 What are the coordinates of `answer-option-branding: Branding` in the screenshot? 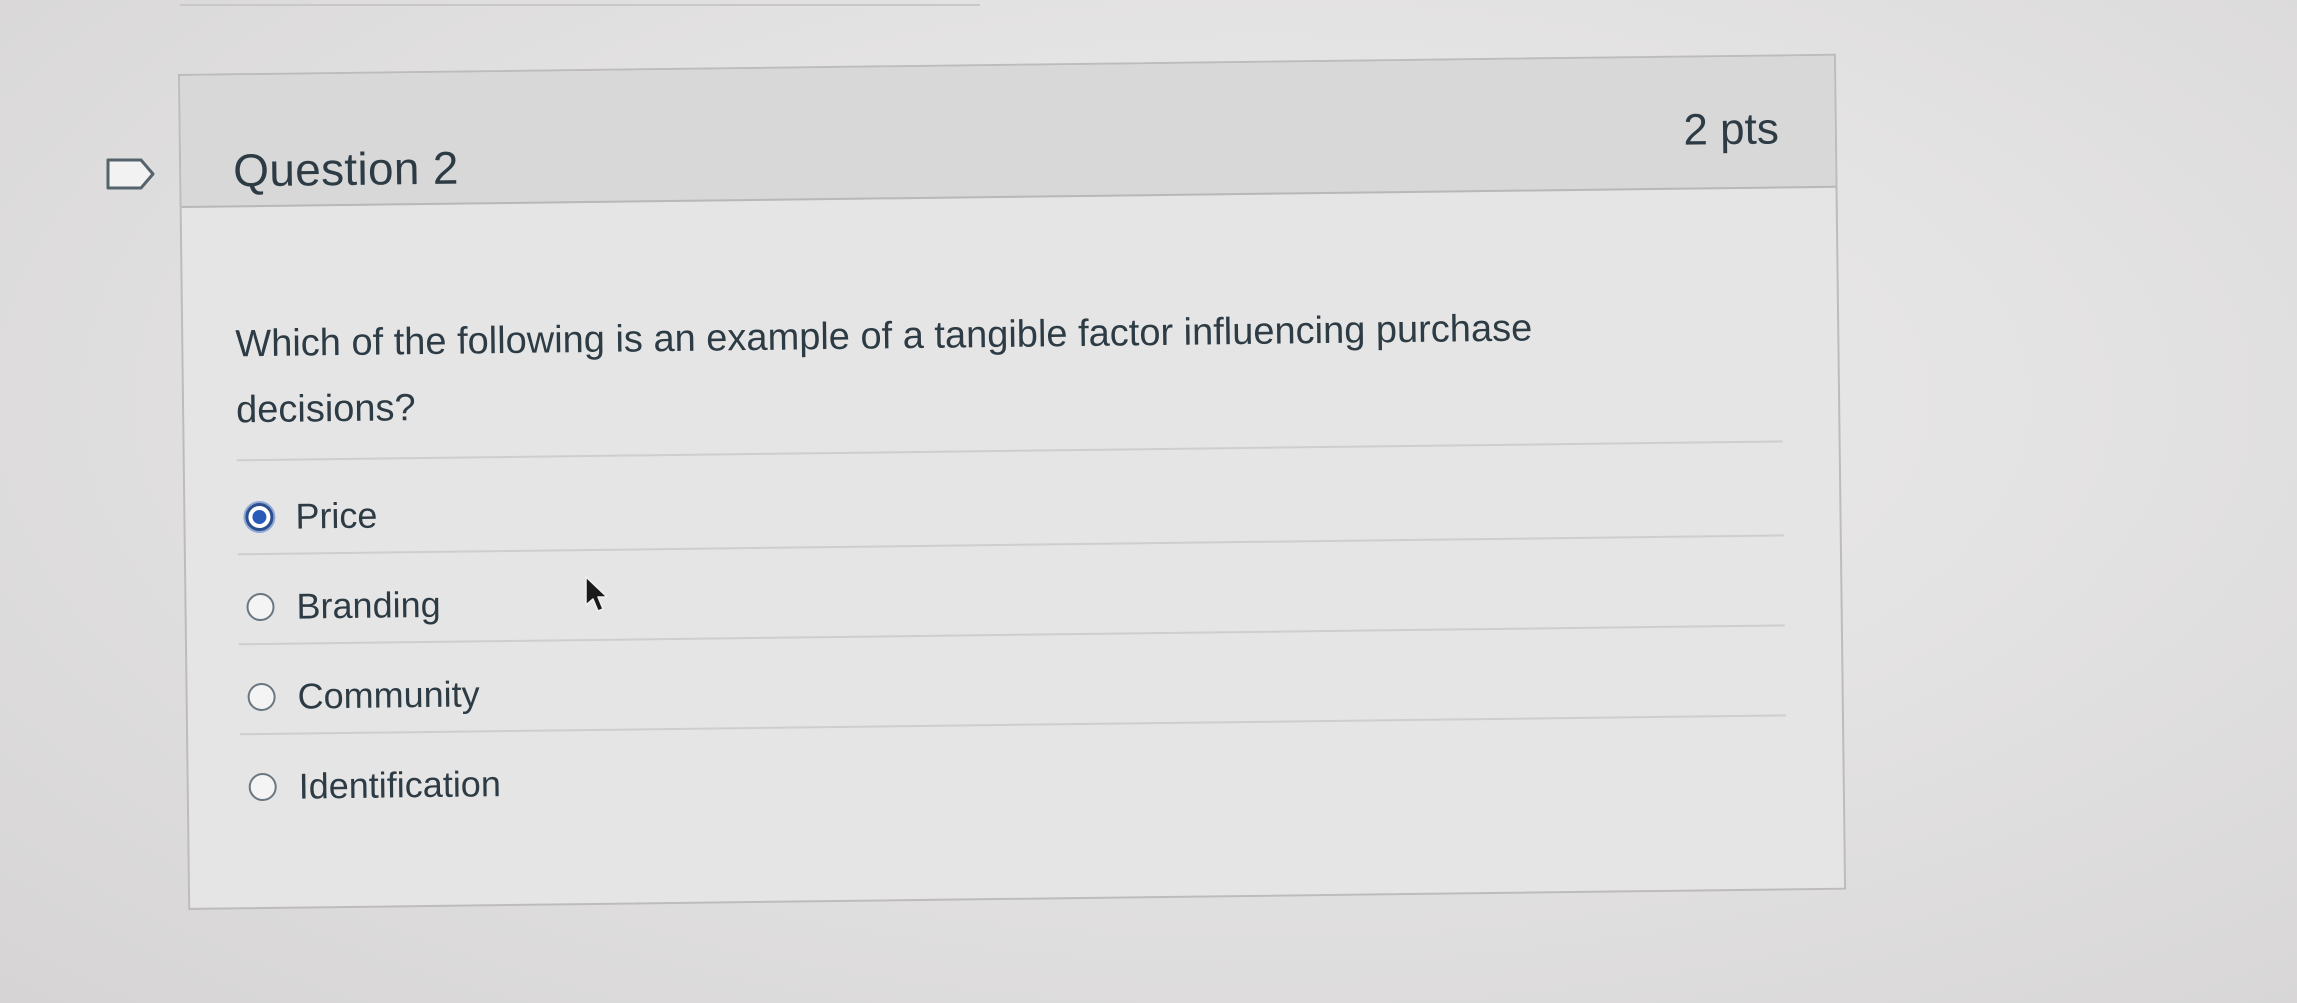 It's located at (343, 606).